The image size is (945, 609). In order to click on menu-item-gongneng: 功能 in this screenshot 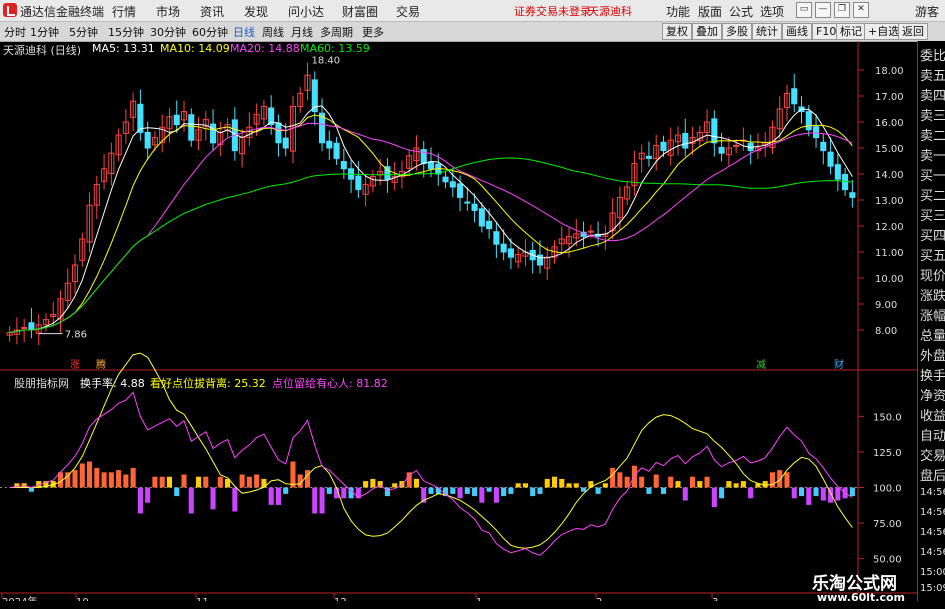, I will do `click(678, 11)`.